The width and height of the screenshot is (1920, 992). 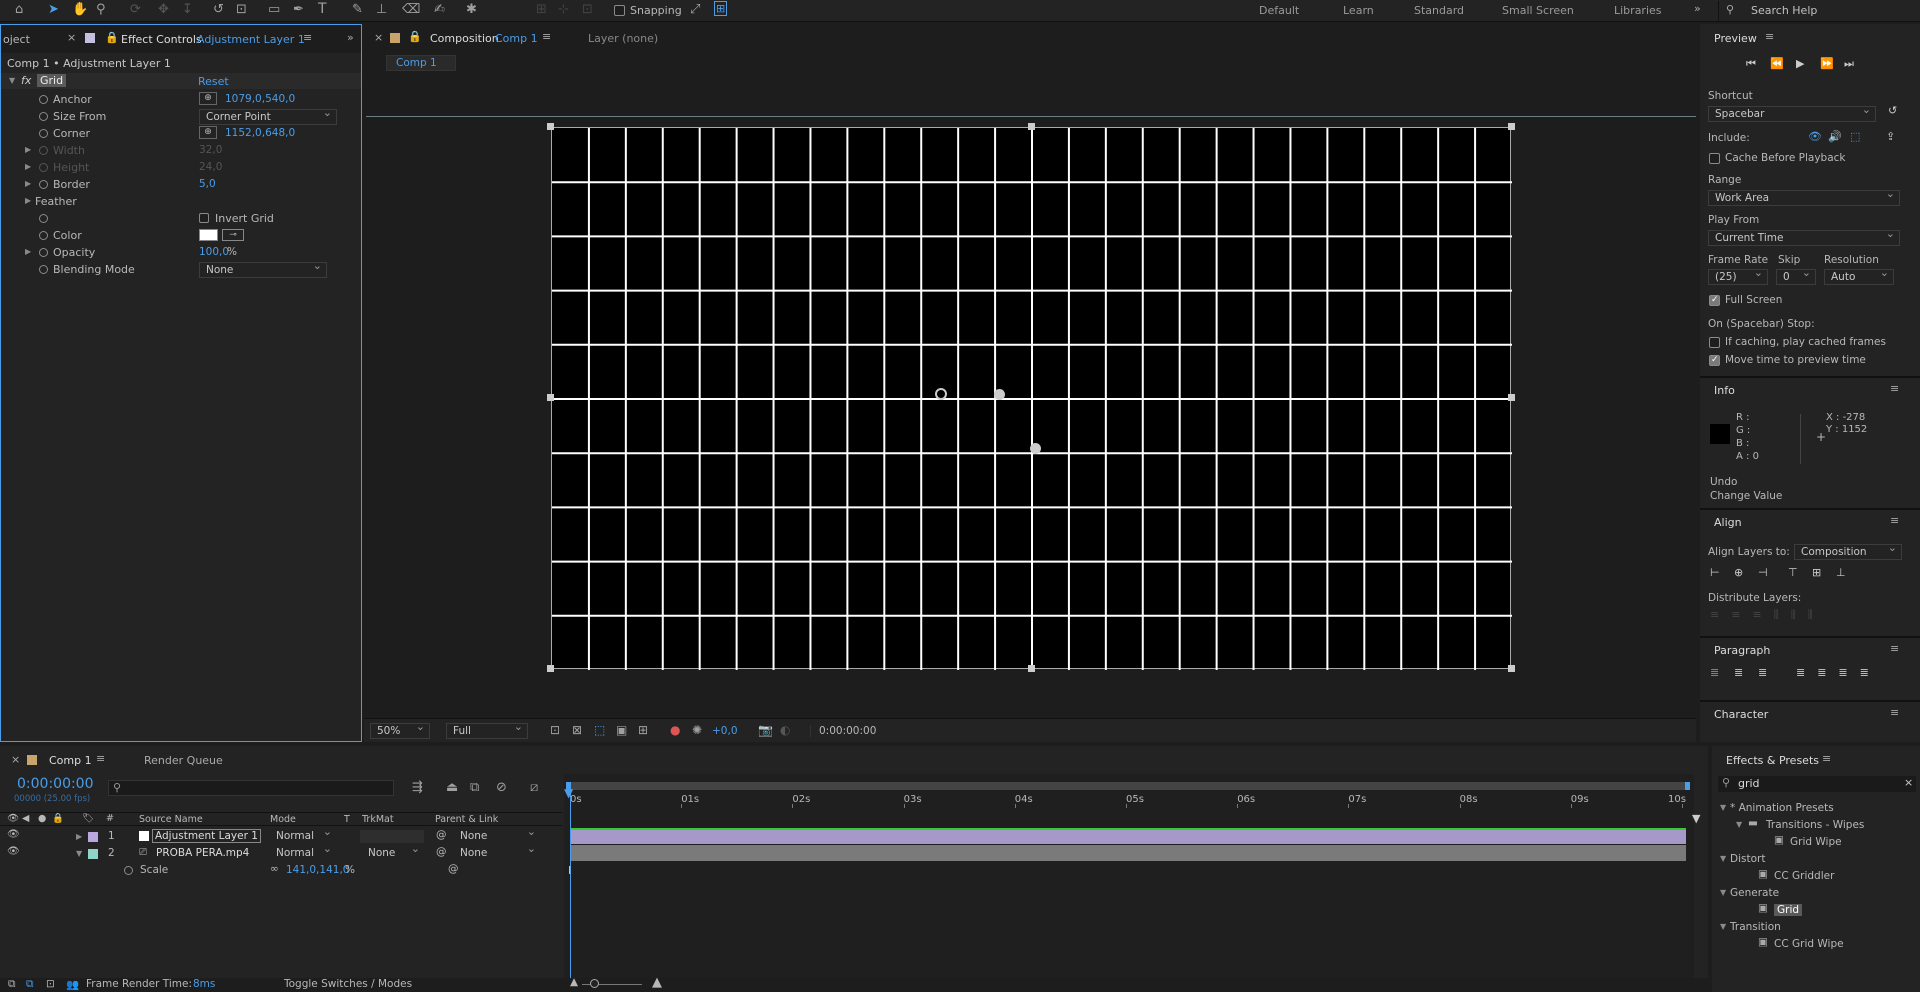 I want to click on layer-row-1: 👁 ▶ 1 Adjustment Layer 1 Normal @ None, so click(x=281, y=835).